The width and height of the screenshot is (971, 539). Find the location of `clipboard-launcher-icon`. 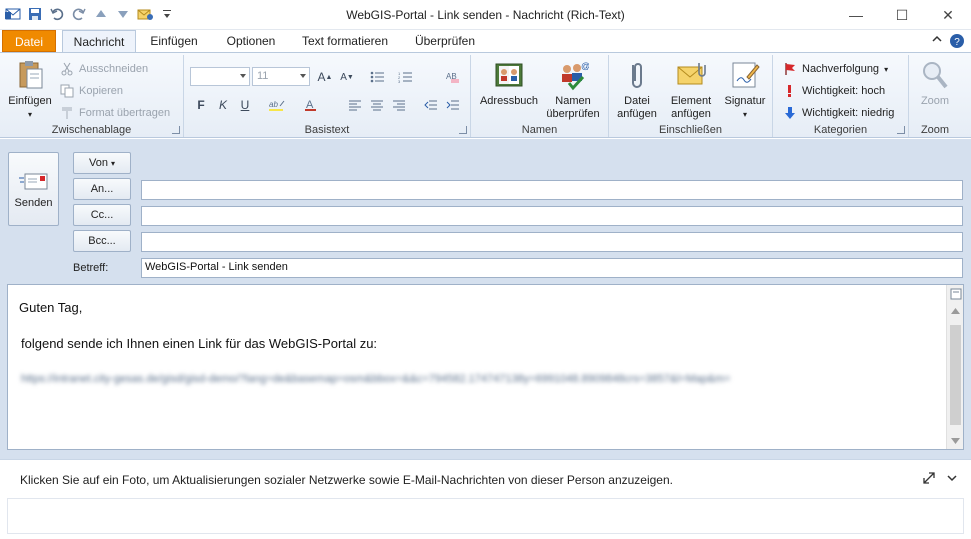

clipboard-launcher-icon is located at coordinates (176, 130).